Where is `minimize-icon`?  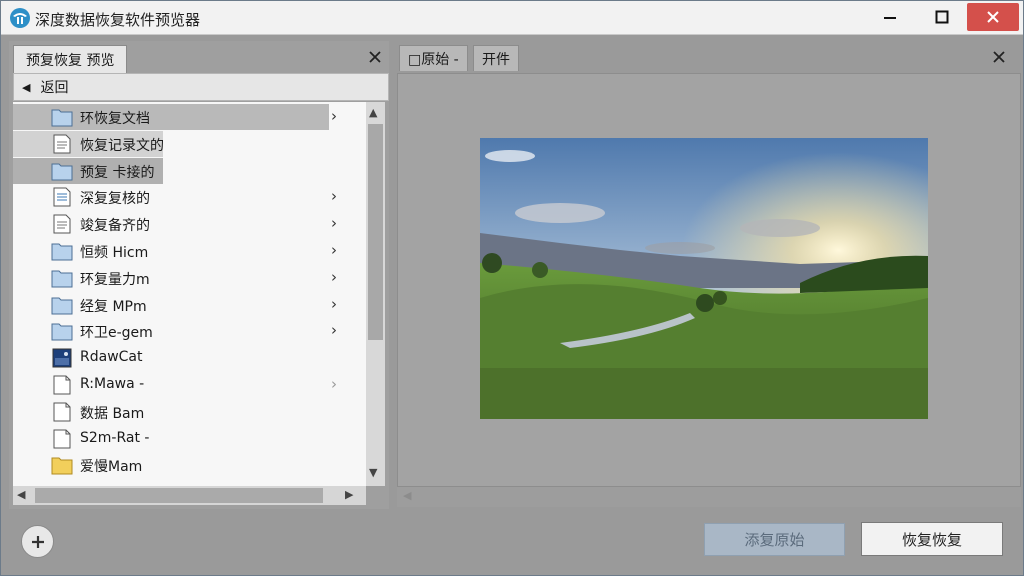
minimize-icon is located at coordinates (890, 18).